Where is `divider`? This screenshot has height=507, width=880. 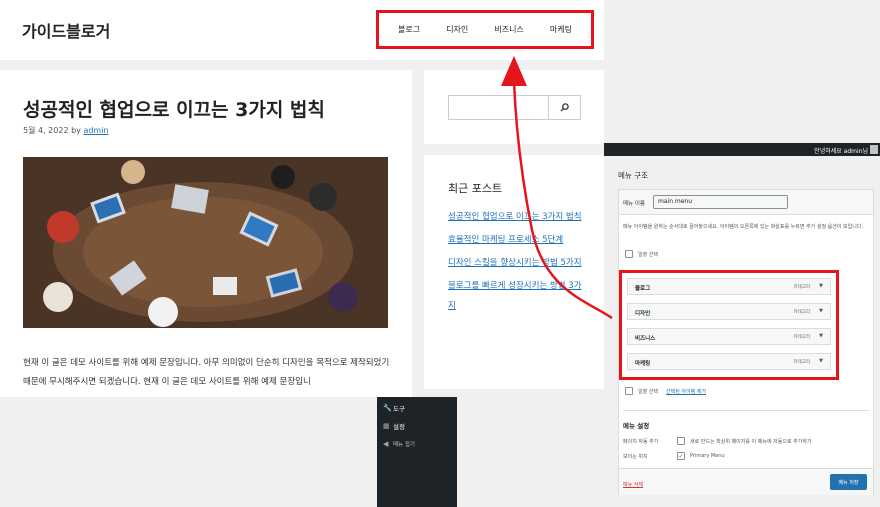
divider is located at coordinates (746, 410).